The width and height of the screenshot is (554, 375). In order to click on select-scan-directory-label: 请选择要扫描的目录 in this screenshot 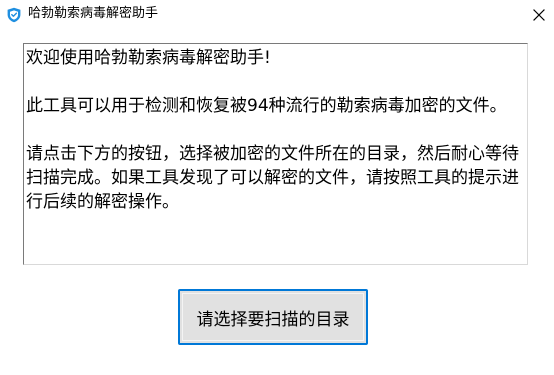, I will do `click(273, 319)`.